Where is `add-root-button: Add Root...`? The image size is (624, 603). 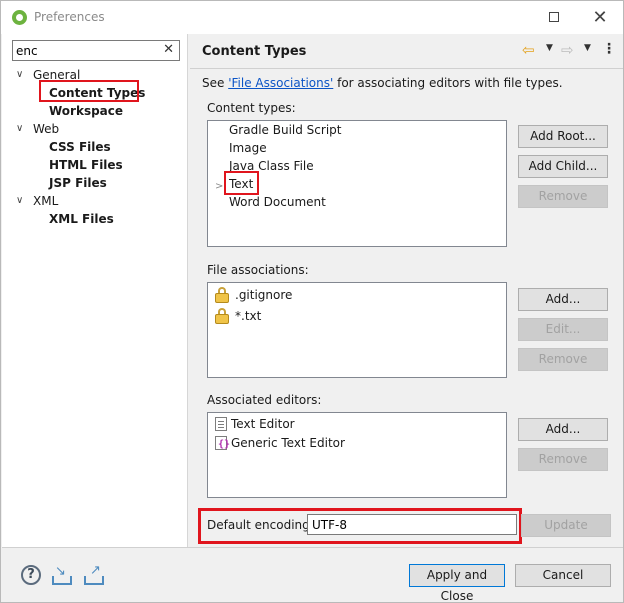
add-root-button: Add Root... is located at coordinates (563, 136).